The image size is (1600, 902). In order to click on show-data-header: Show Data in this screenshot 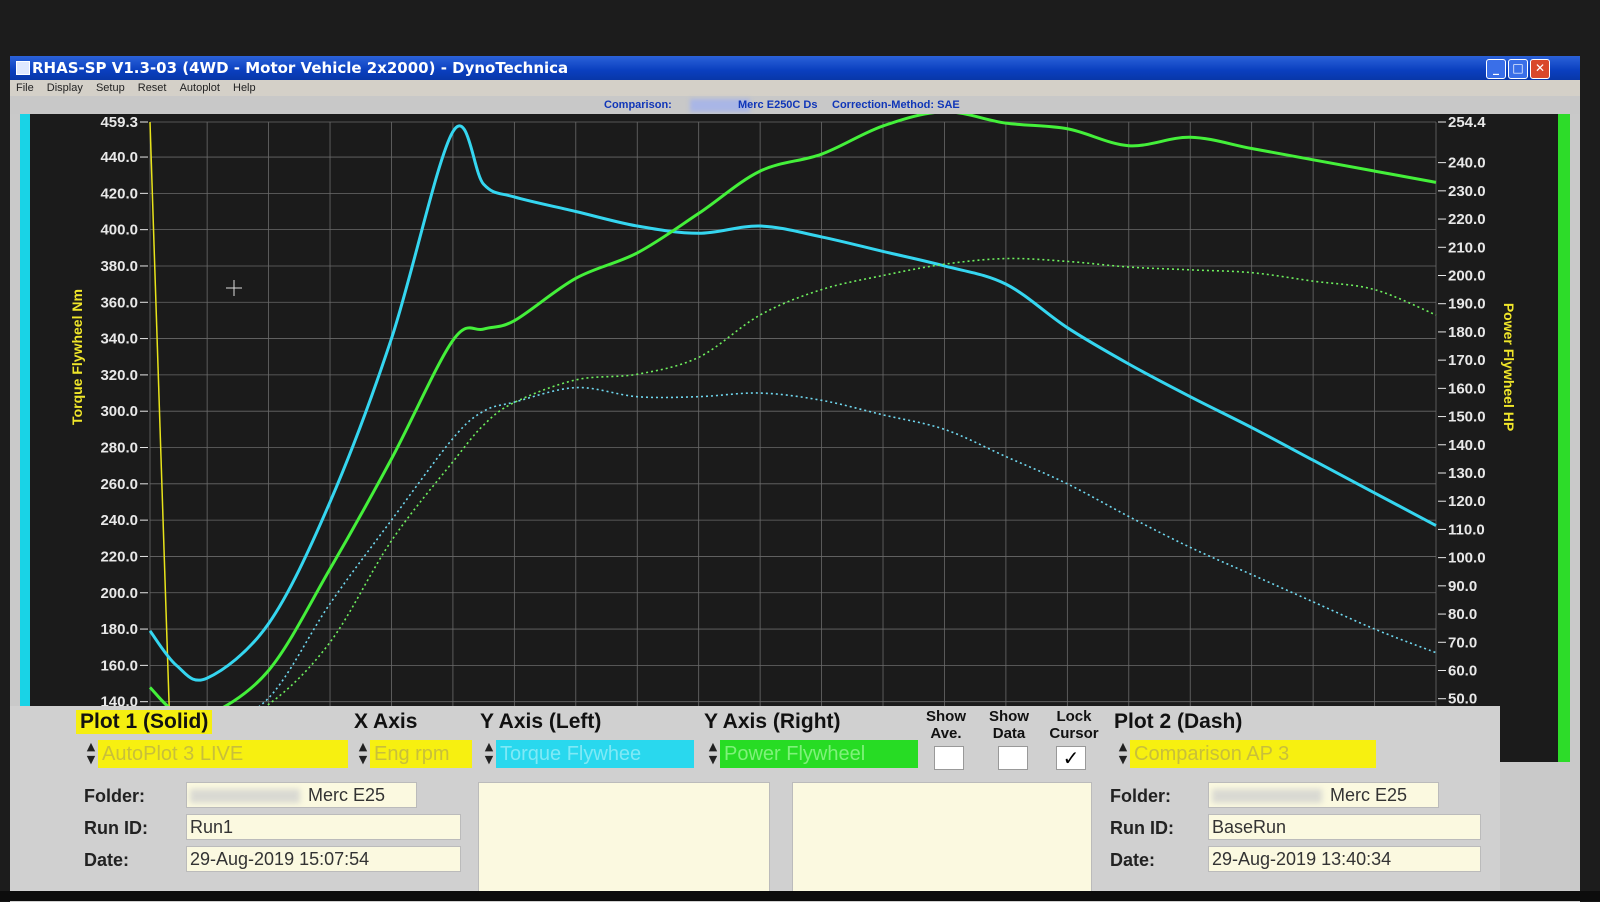, I will do `click(1009, 725)`.